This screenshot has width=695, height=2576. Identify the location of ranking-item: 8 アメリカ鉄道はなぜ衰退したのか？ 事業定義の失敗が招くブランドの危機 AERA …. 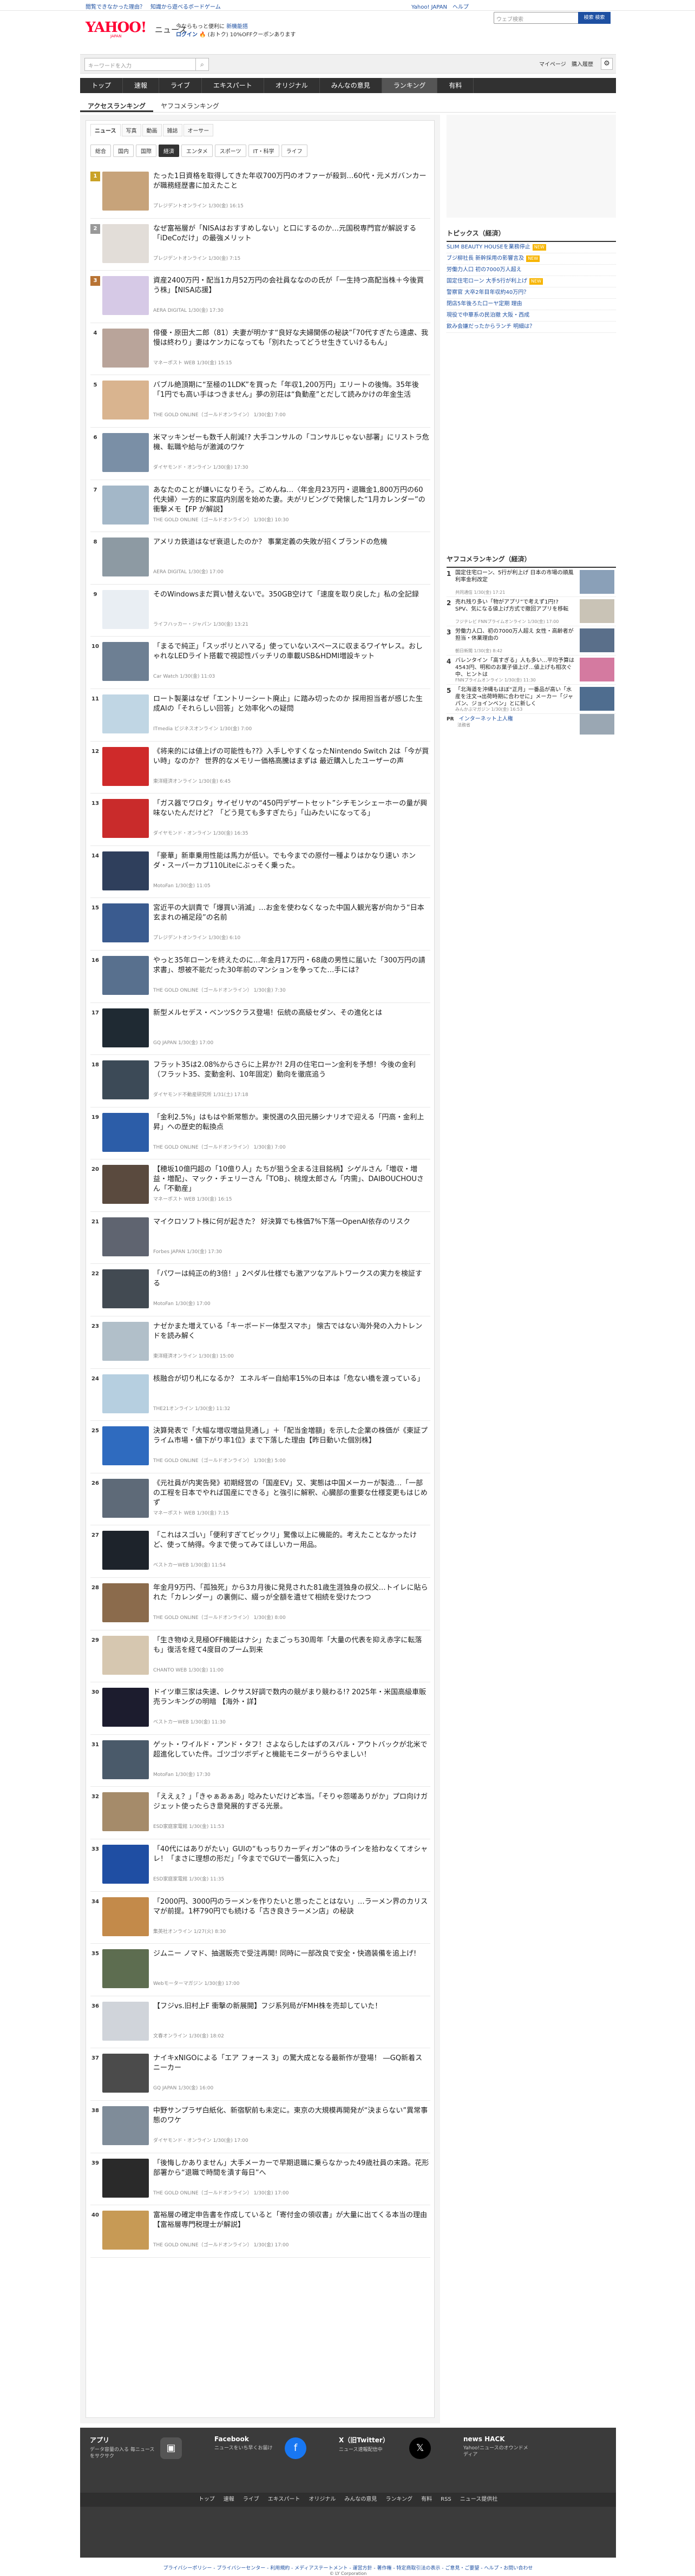
(260, 559).